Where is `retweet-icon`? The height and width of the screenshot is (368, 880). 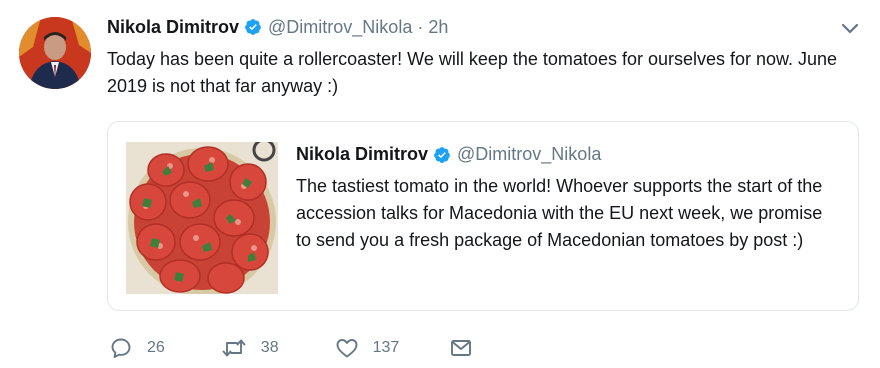
retweet-icon is located at coordinates (234, 348).